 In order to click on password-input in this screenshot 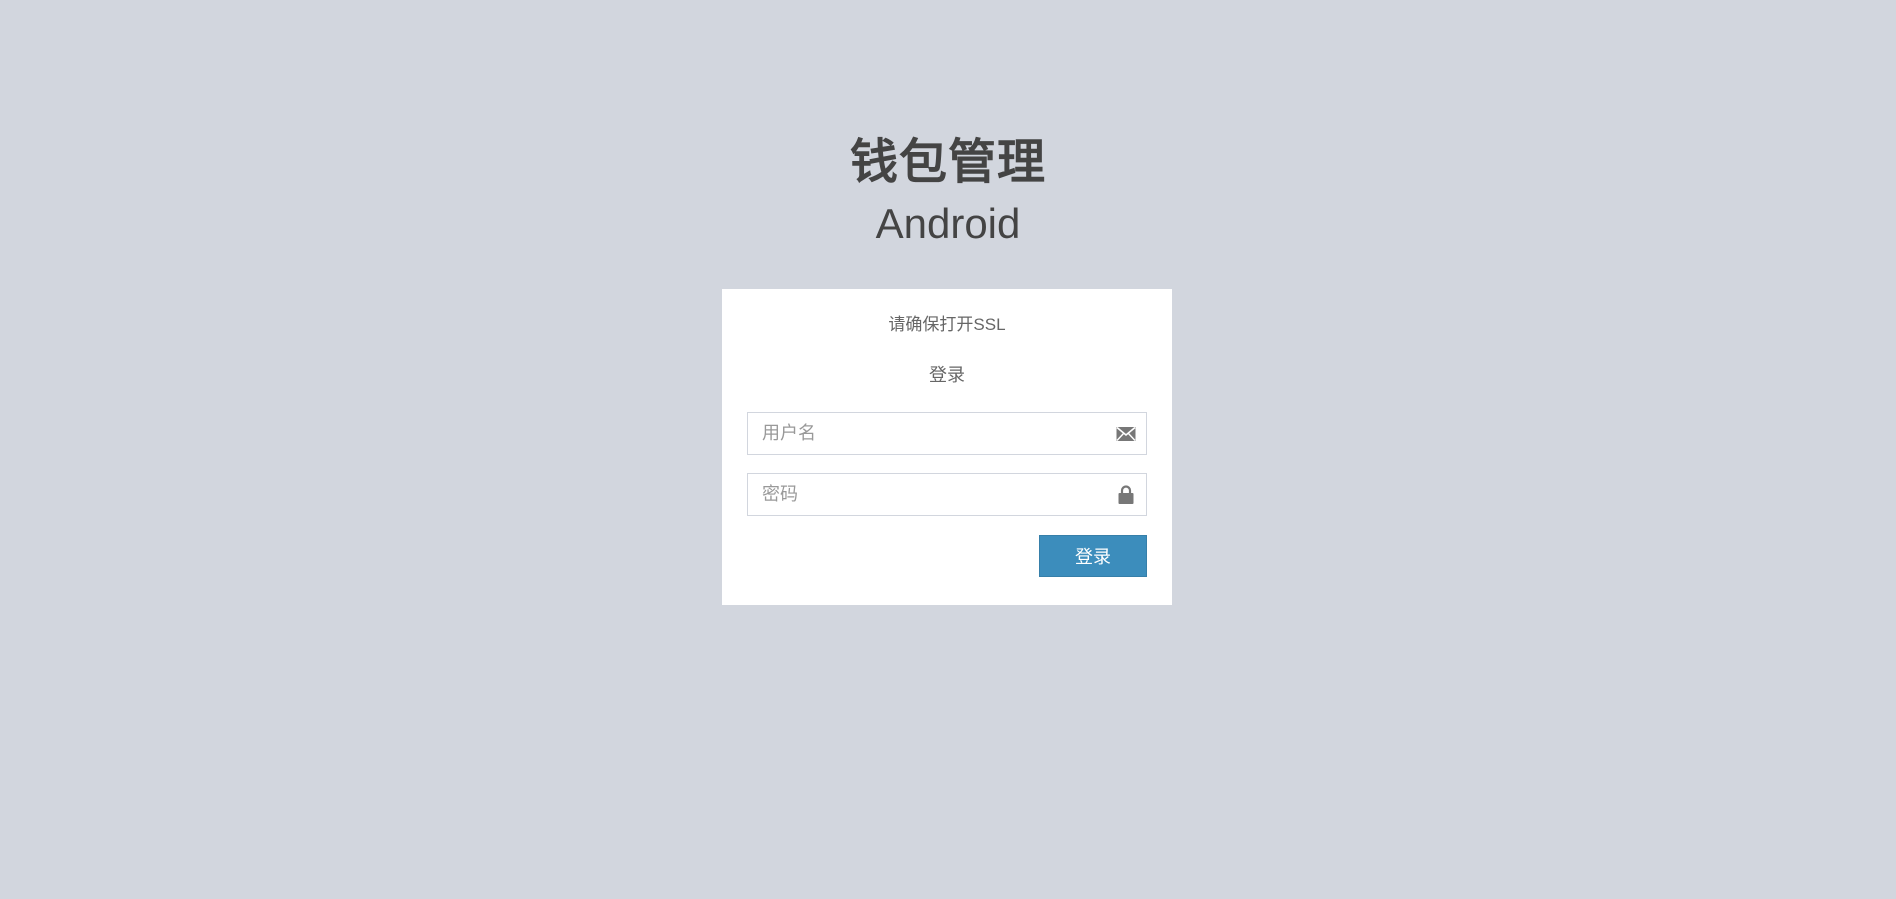, I will do `click(947, 494)`.